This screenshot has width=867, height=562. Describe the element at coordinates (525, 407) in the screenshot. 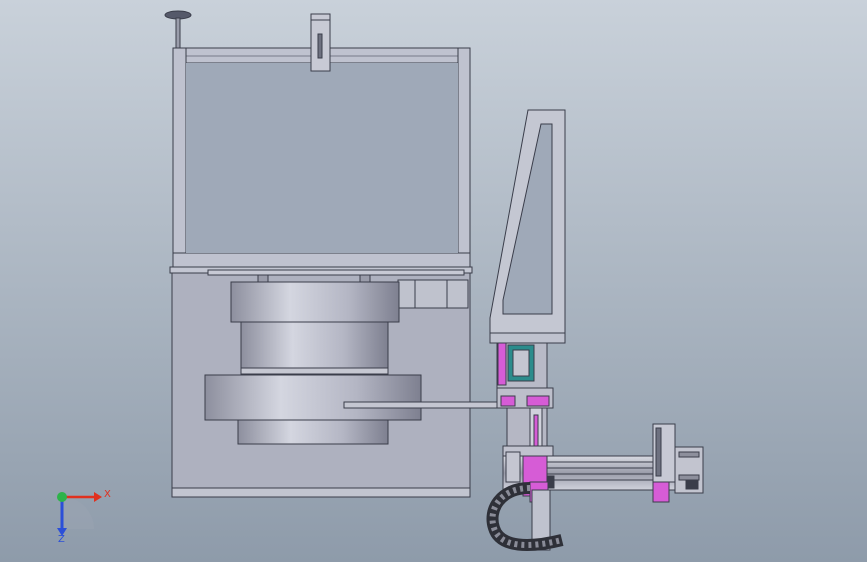

I see `vertical-actuator` at that location.